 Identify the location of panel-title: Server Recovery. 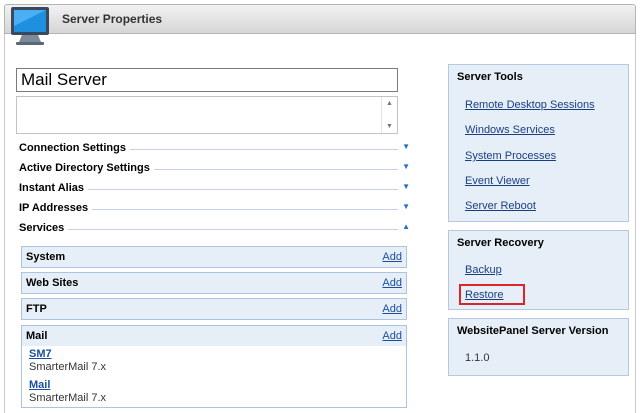
(500, 243).